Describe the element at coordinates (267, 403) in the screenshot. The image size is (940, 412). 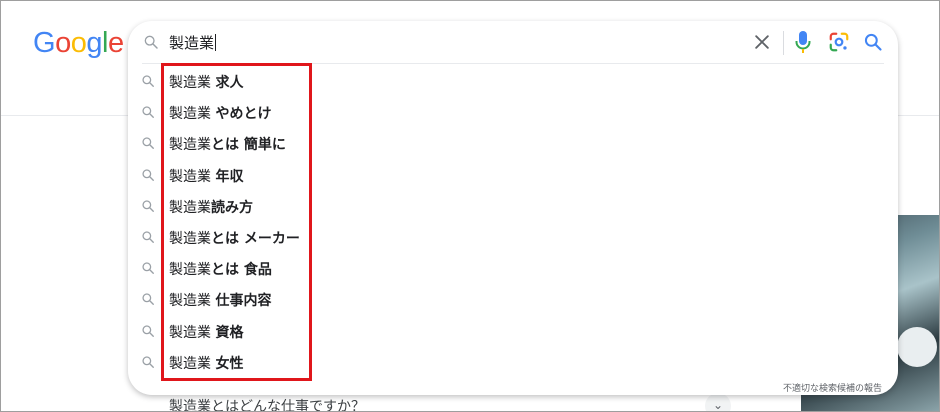
I see `related-question: 製造業とはどんな仕事ですか？` at that location.